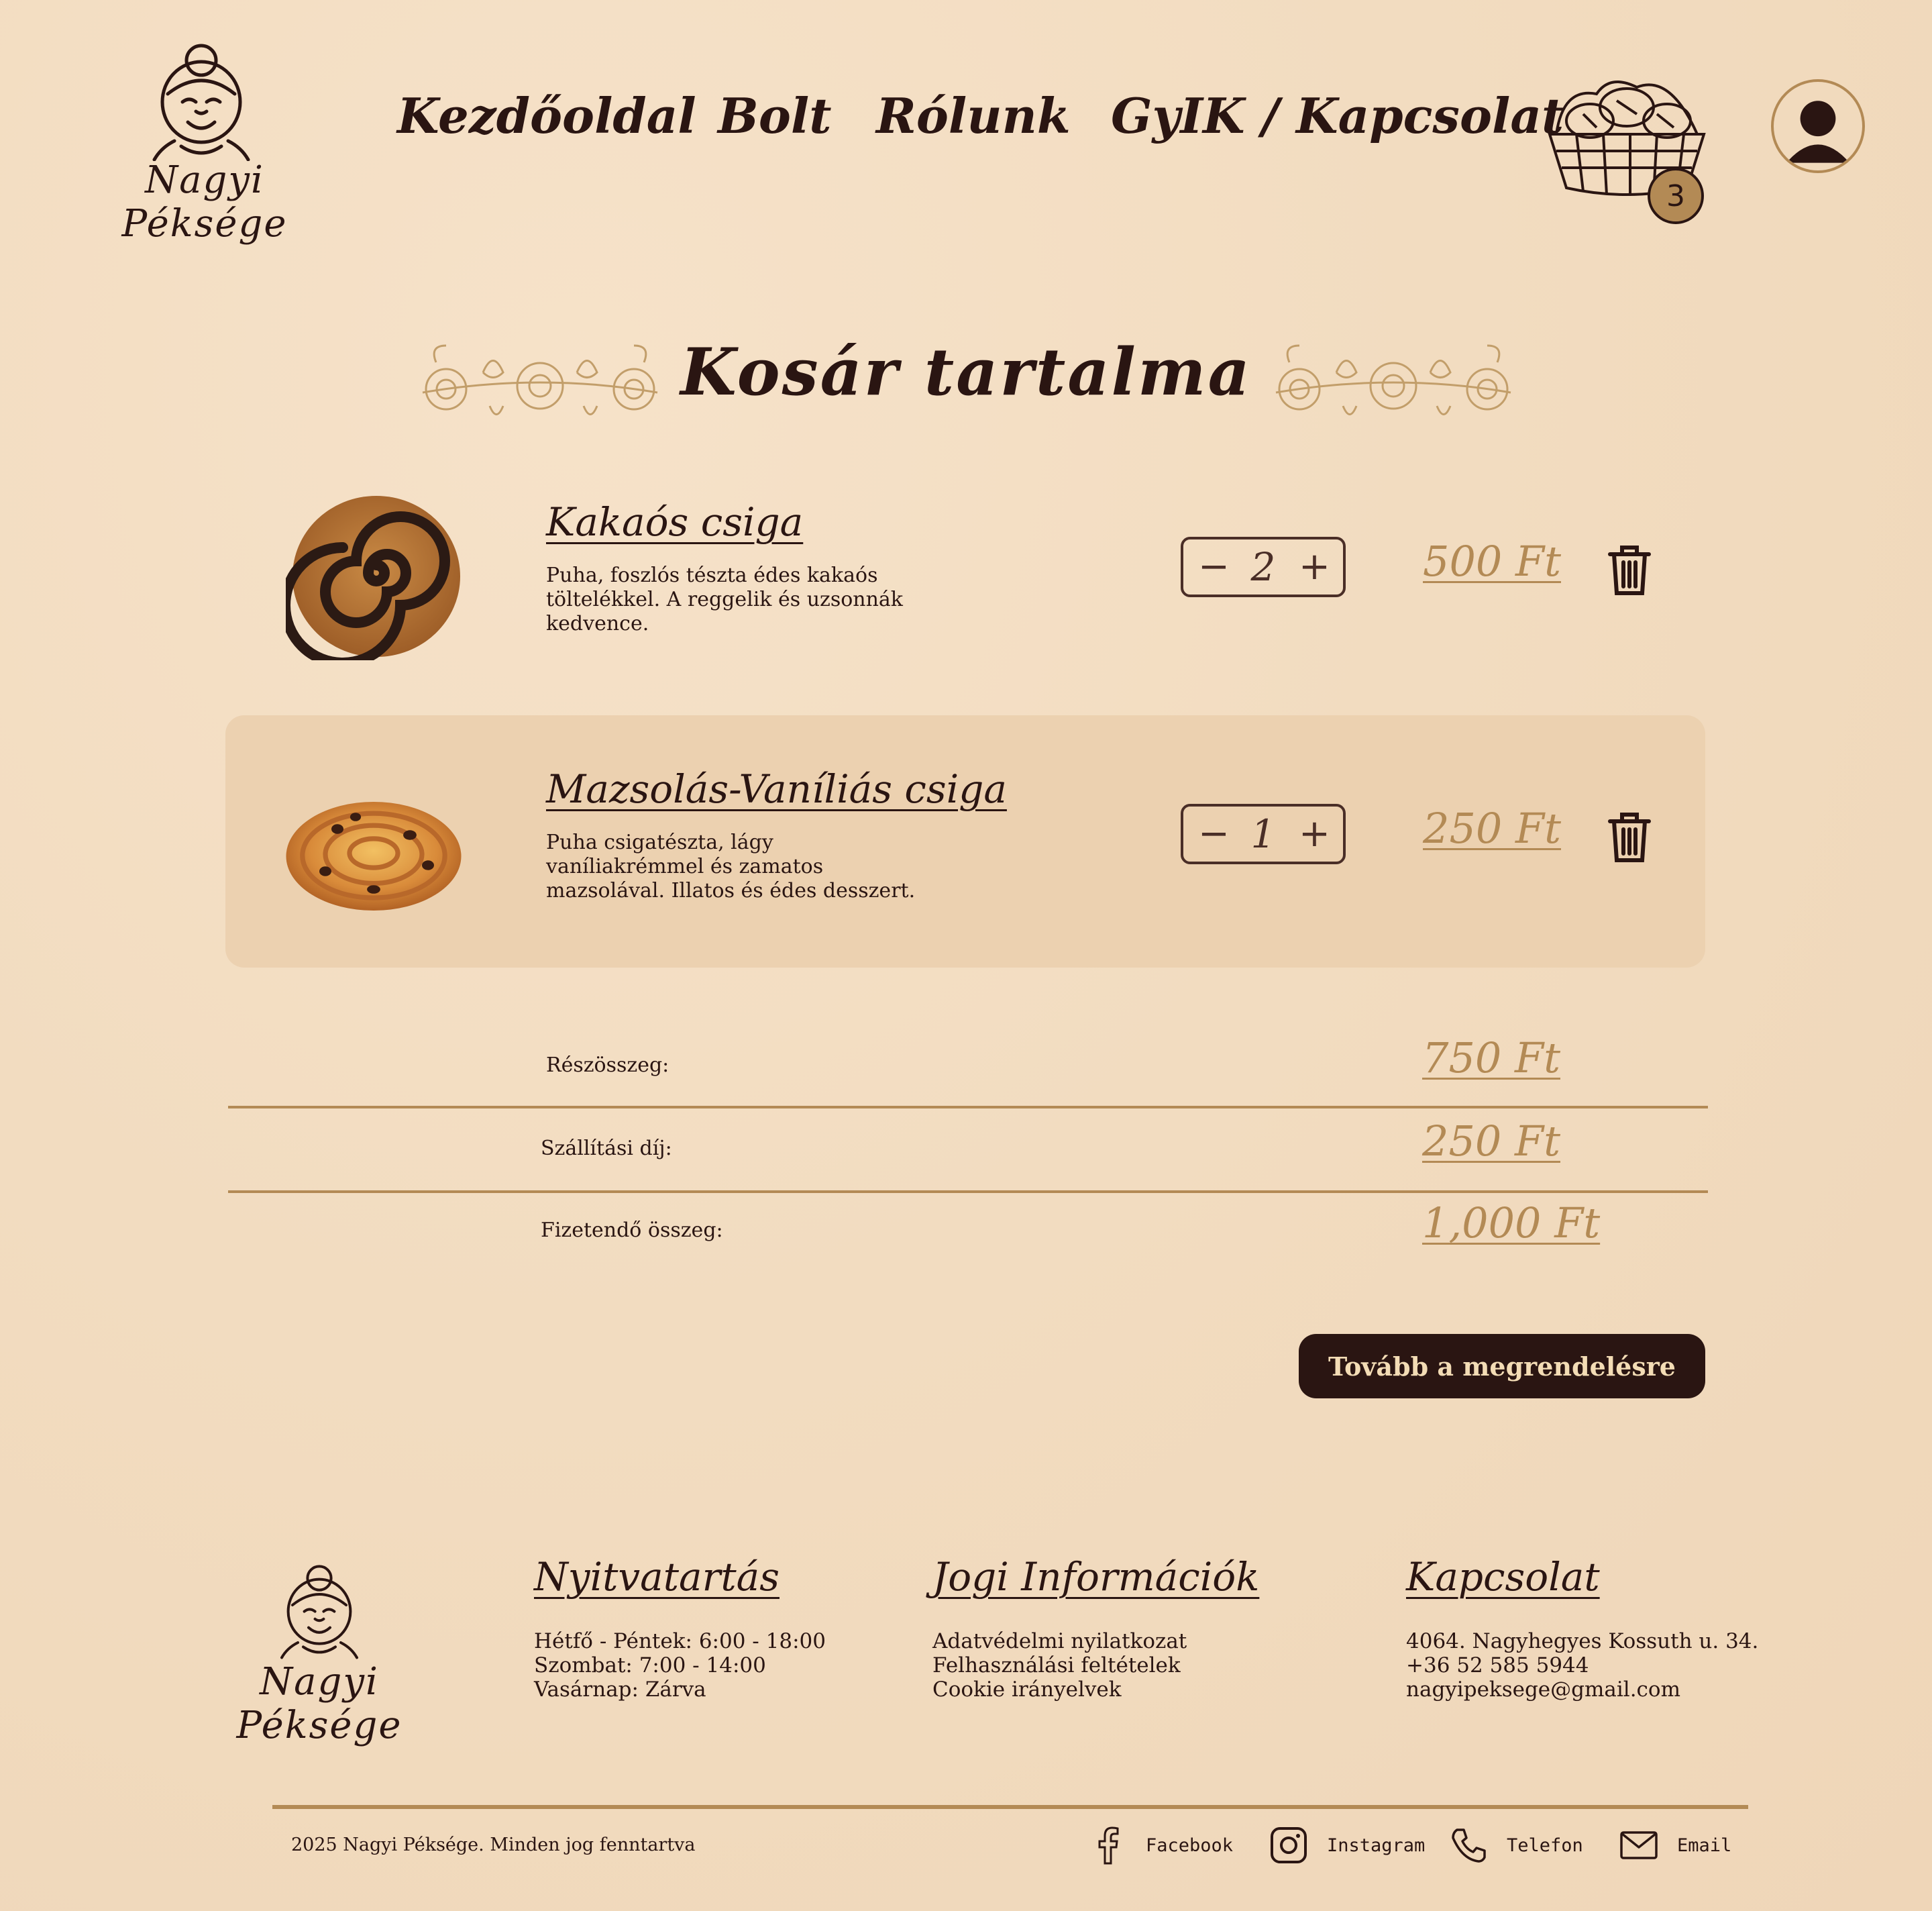  Describe the element at coordinates (1289, 1845) in the screenshot. I see `instagram-icon` at that location.